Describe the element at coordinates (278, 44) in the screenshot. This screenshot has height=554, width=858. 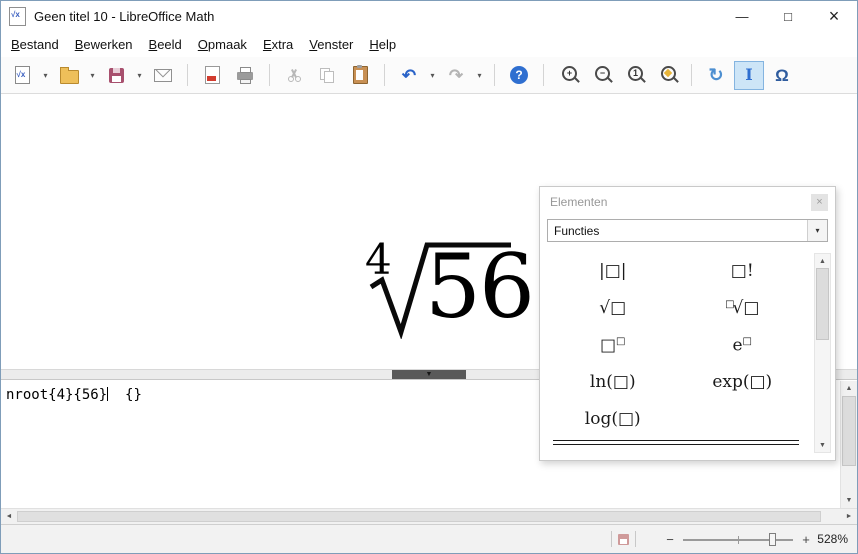
I see `menu-extra: Extra` at that location.